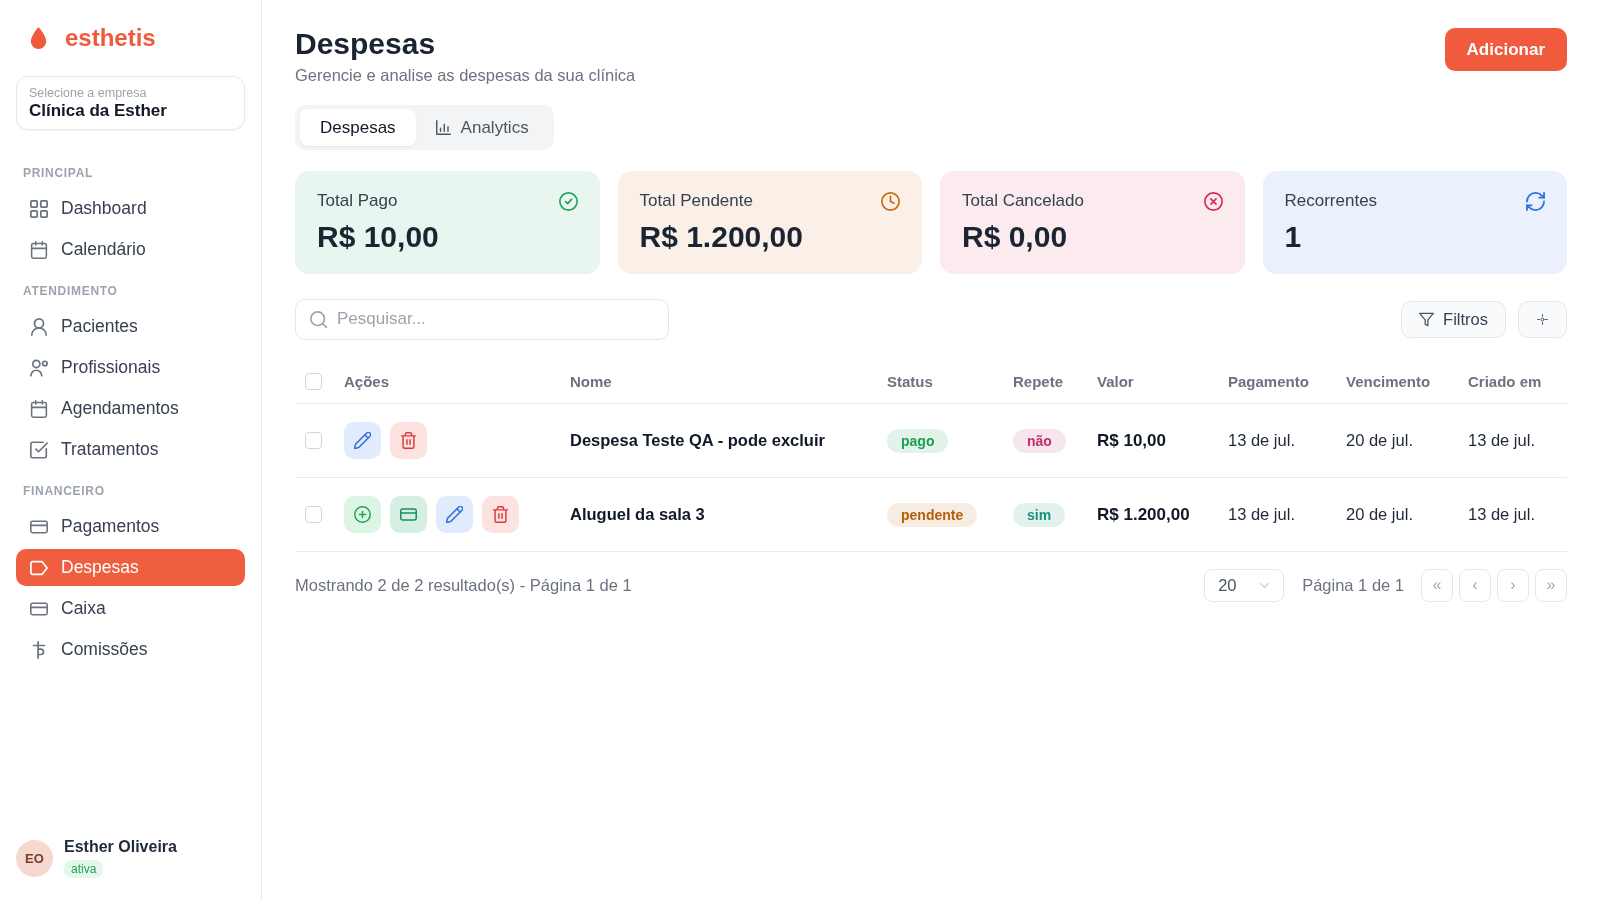 The image size is (1600, 900). What do you see at coordinates (591, 381) in the screenshot?
I see `column-header: Nome` at bounding box center [591, 381].